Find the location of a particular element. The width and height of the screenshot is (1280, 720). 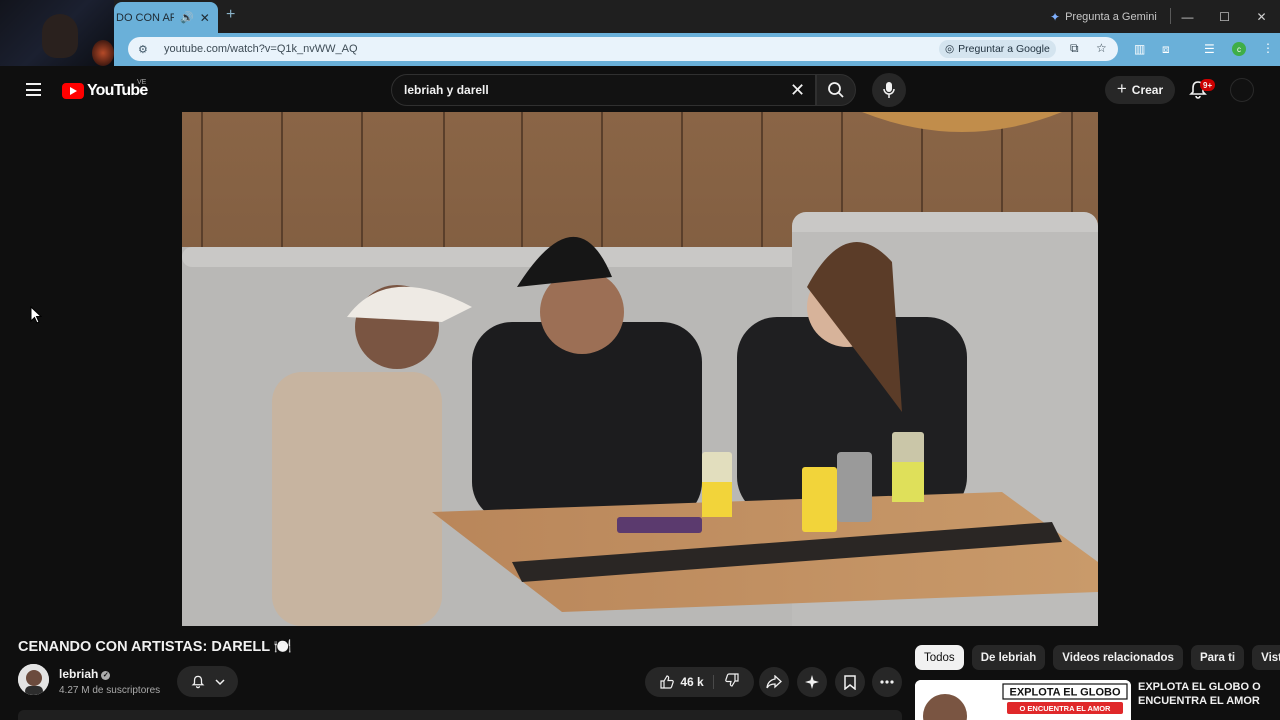

gemini-icon: ✦ is located at coordinates (1055, 17).